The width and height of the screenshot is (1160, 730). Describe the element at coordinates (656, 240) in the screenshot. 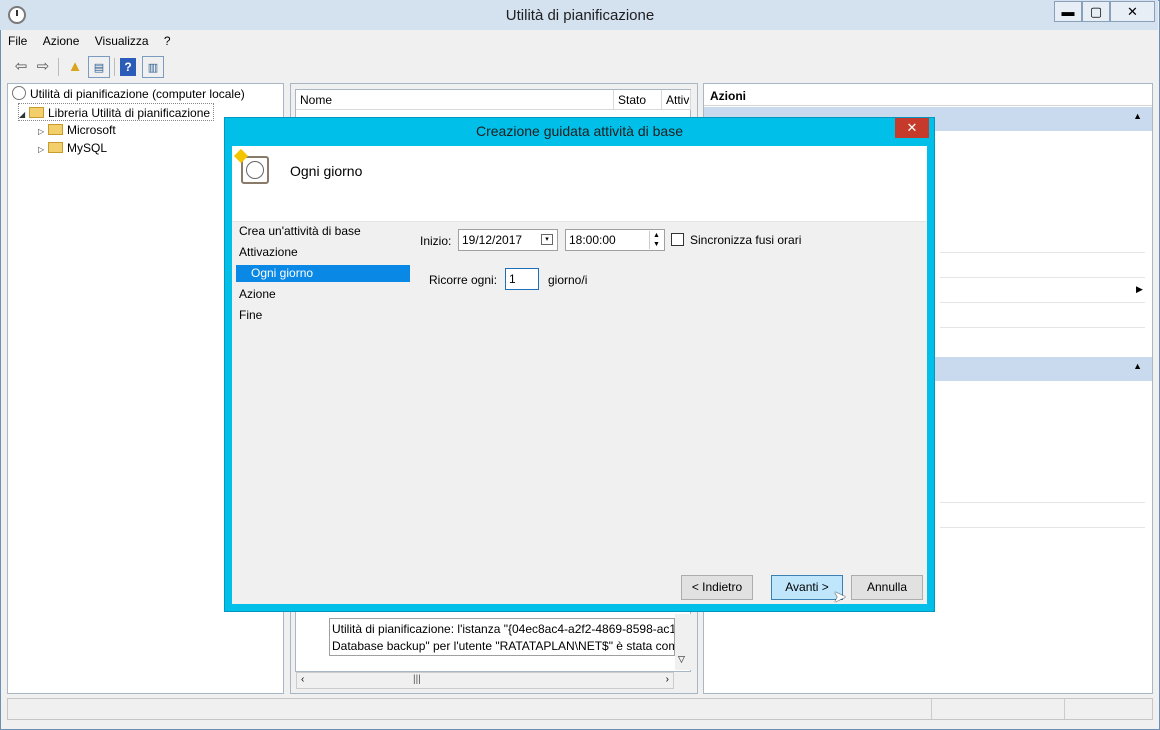

I see `time-spinner-icon: ▲ ▼` at that location.